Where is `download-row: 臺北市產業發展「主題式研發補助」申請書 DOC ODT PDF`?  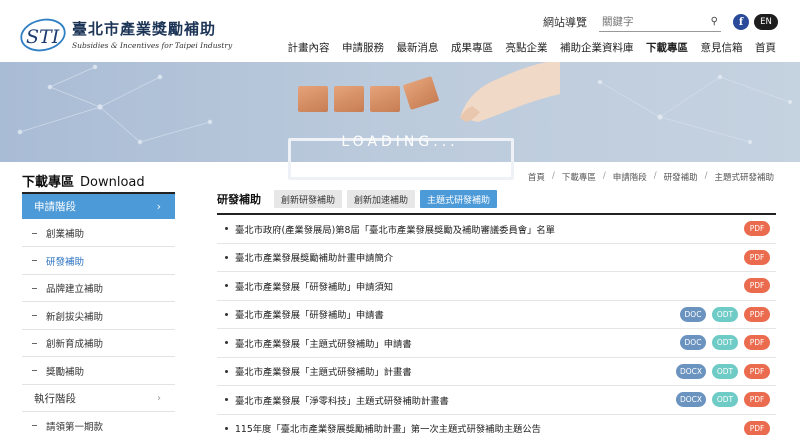 download-row: 臺北市產業發展「主題式研發補助」申請書 DOC ODT PDF is located at coordinates (496, 343).